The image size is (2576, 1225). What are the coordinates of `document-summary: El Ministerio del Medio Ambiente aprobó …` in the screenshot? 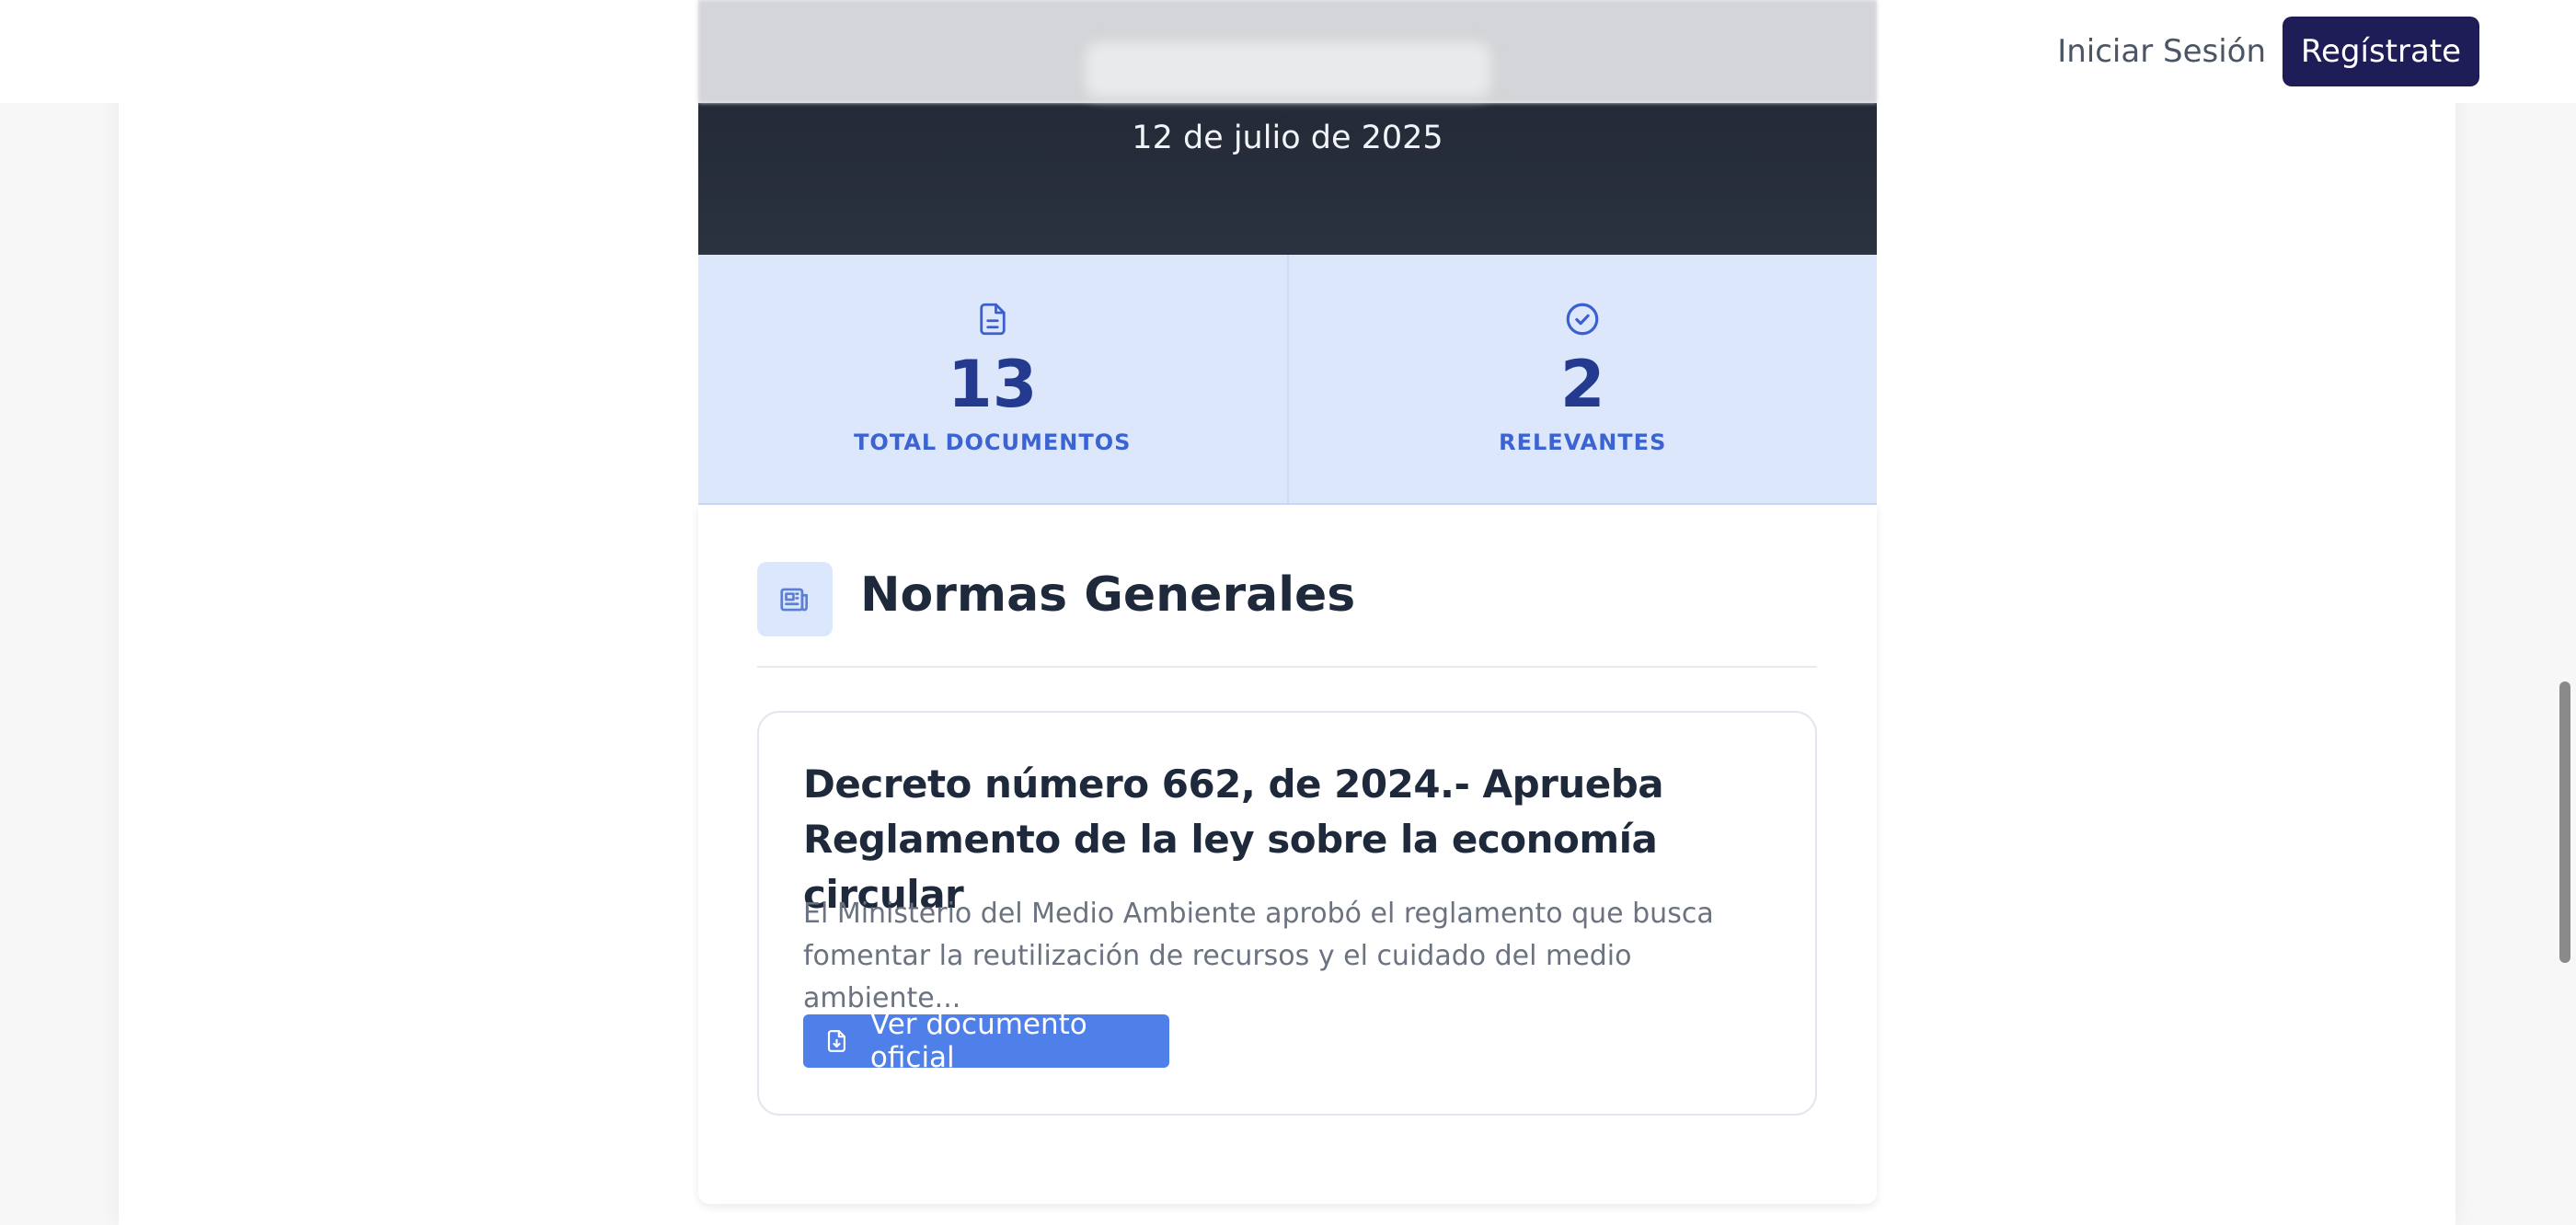 It's located at (1258, 956).